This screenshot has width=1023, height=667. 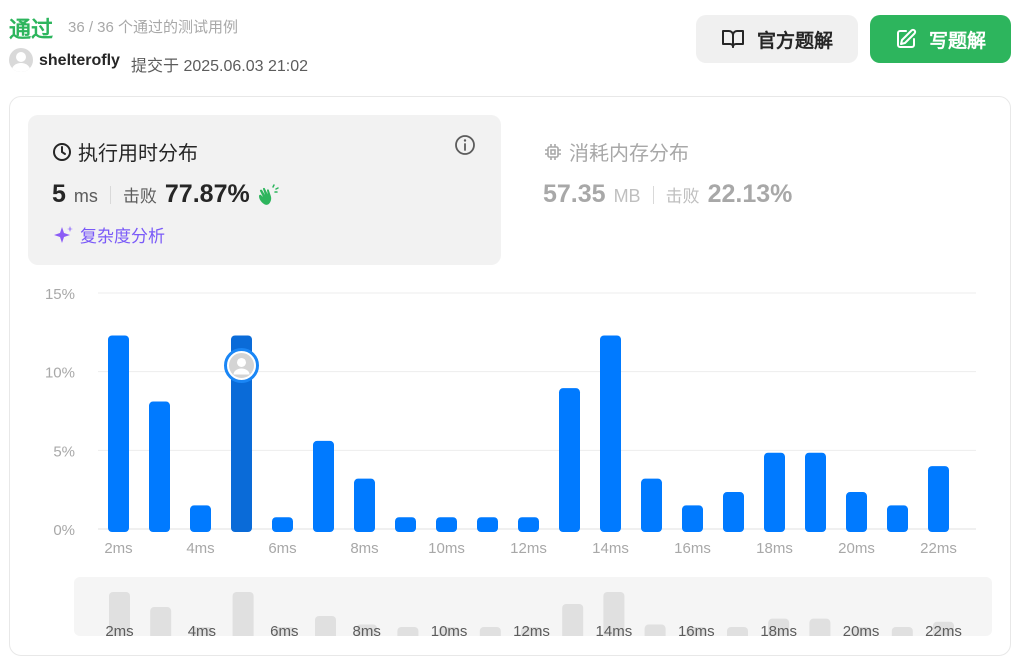 What do you see at coordinates (938, 548) in the screenshot?
I see `x-tick-label: 22ms` at bounding box center [938, 548].